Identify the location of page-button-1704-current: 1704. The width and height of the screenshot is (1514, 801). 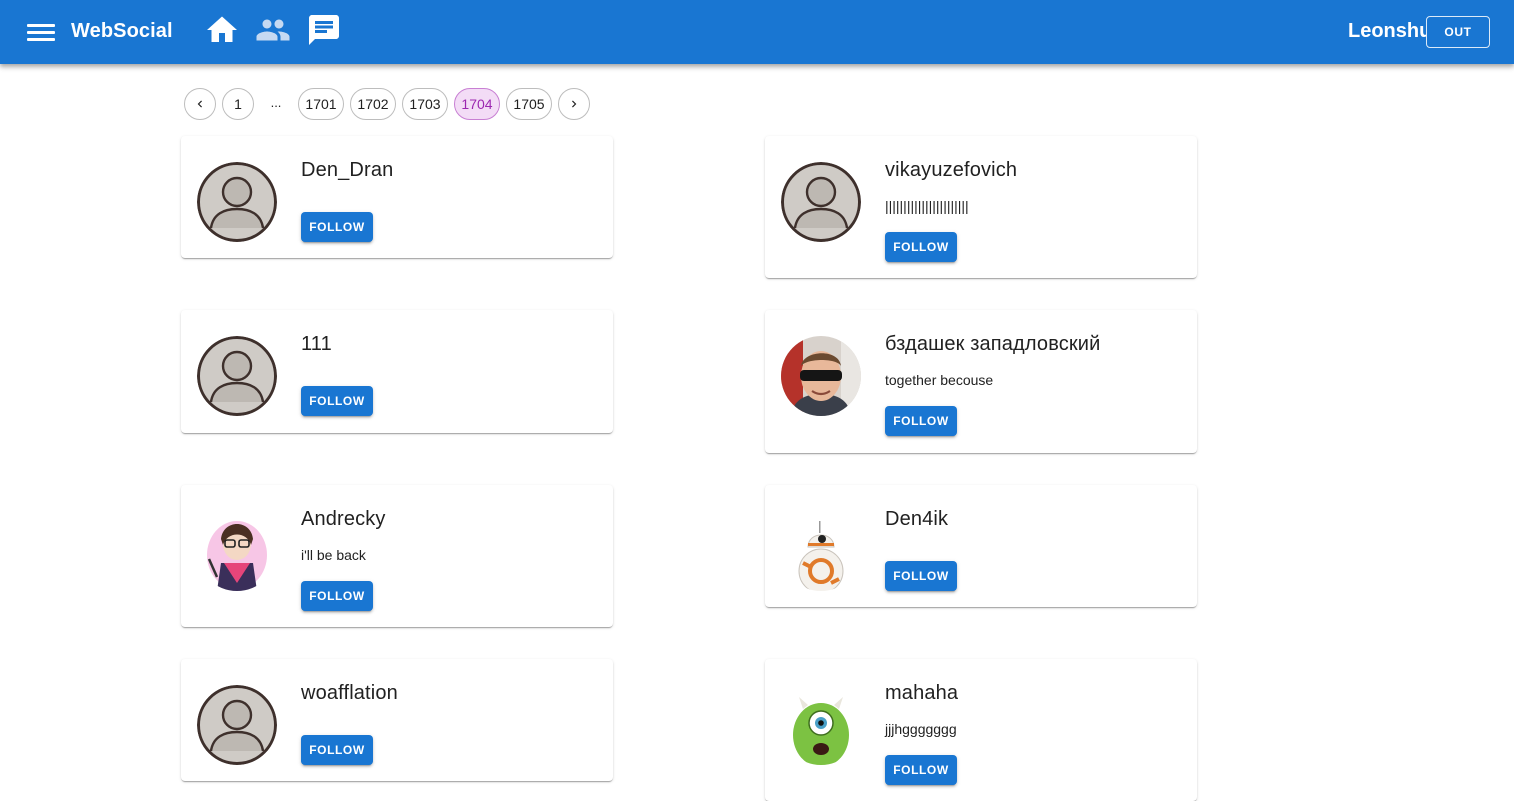
(477, 104).